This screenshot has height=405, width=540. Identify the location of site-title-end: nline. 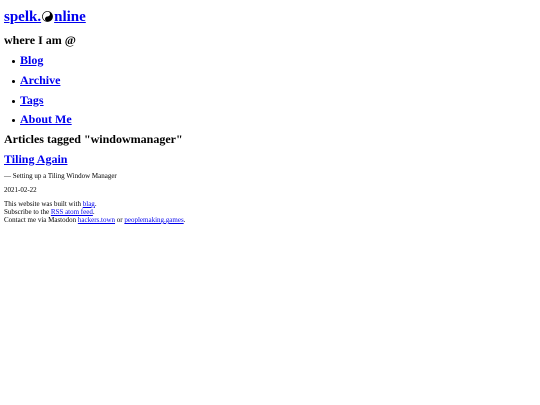
(70, 17).